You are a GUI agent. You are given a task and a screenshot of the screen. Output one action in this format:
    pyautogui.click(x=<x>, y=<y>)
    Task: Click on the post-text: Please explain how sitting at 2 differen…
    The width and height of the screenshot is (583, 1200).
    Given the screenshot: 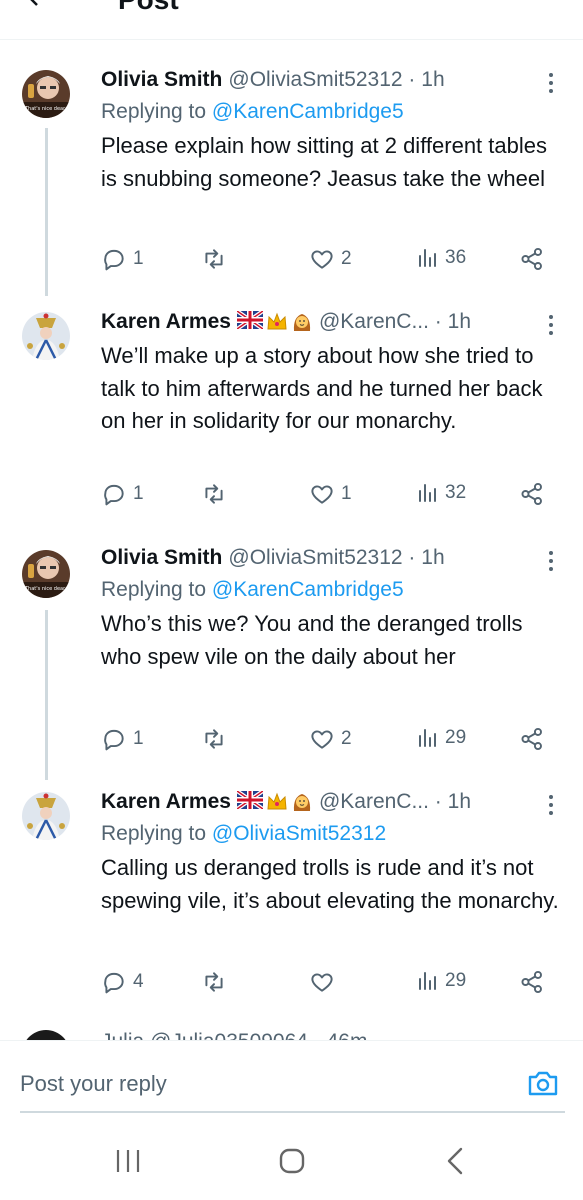 What is the action you would take?
    pyautogui.click(x=324, y=162)
    